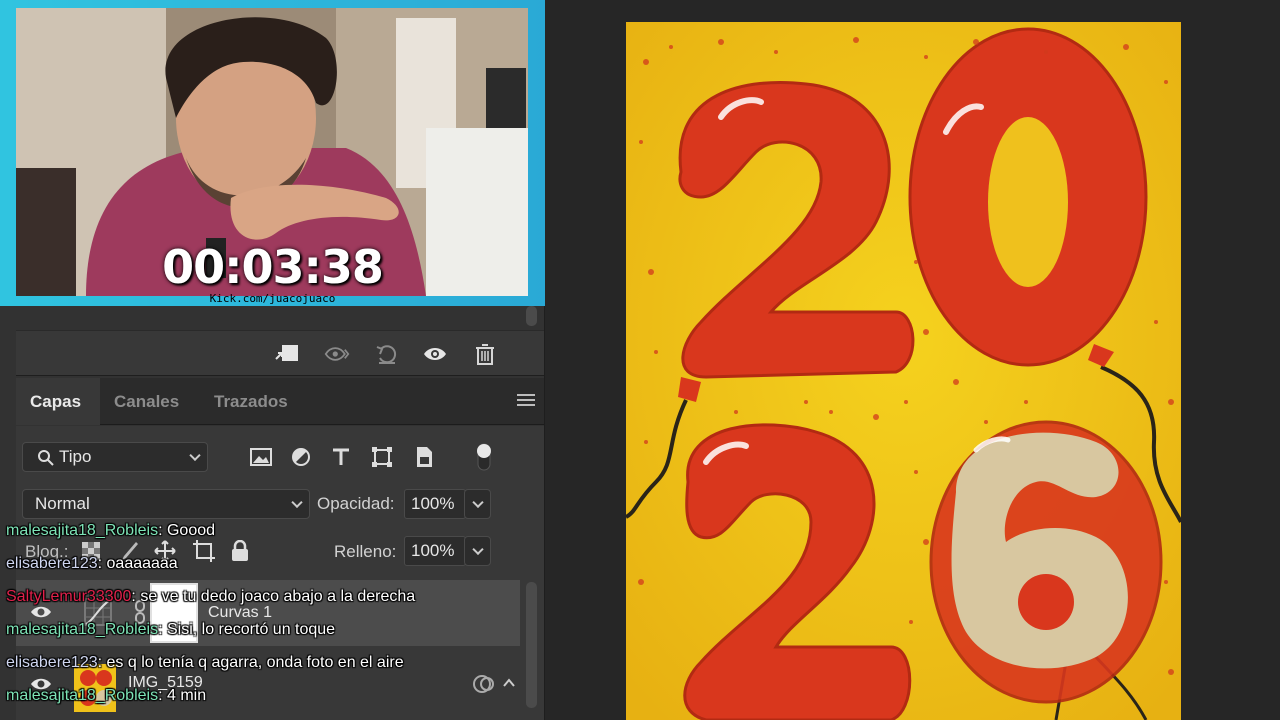 The height and width of the screenshot is (720, 1280). Describe the element at coordinates (272, 298) in the screenshot. I see `stream-url: Kick.com/juacojuaco` at that location.